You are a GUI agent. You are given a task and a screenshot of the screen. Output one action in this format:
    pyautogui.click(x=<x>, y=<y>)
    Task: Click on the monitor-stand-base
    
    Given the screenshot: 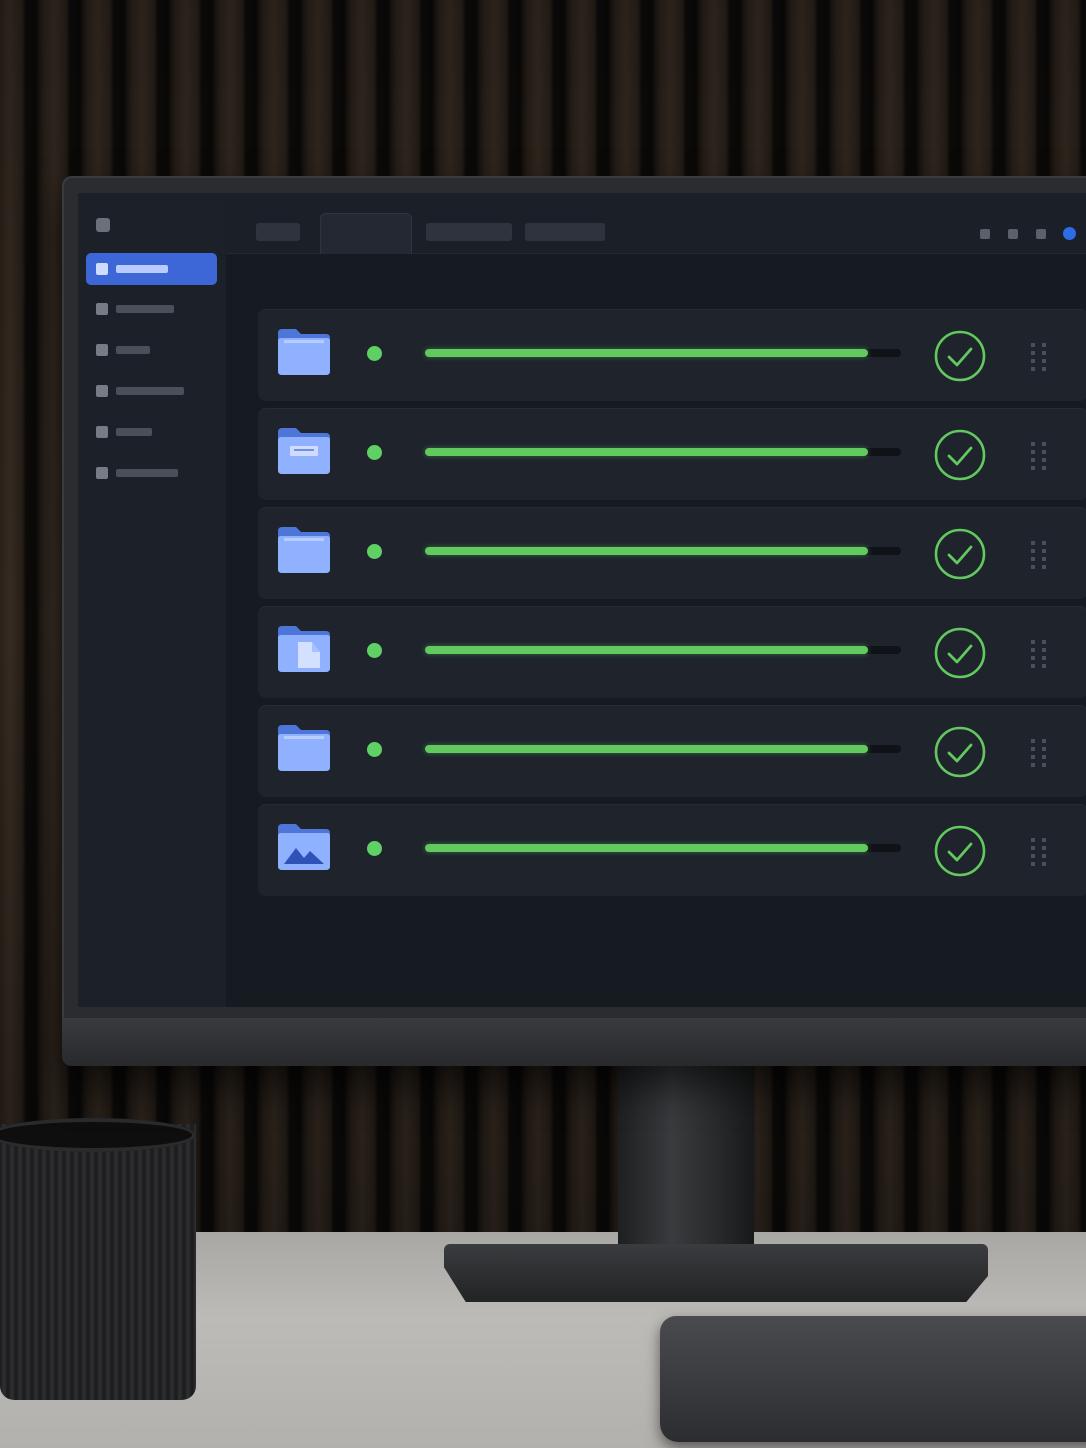 What is the action you would take?
    pyautogui.click(x=716, y=1273)
    